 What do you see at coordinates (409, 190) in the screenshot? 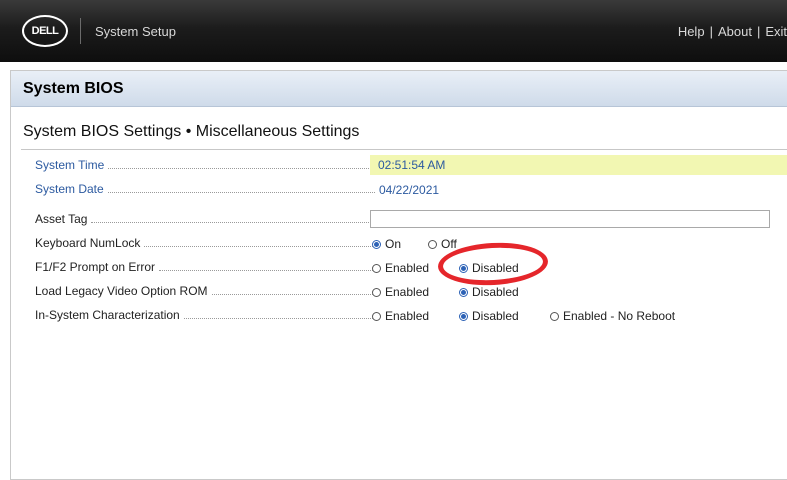
I see `system-date-value: 04/22/2021` at bounding box center [409, 190].